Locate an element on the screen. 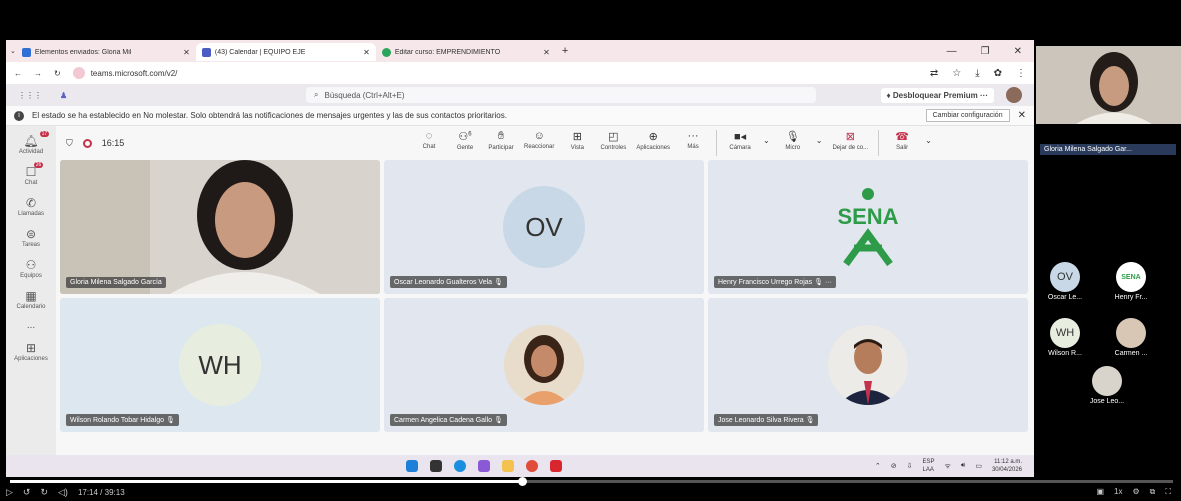 The height and width of the screenshot is (501, 1181). rail-item-chat: ☐ 26 Chat is located at coordinates (34, 174).